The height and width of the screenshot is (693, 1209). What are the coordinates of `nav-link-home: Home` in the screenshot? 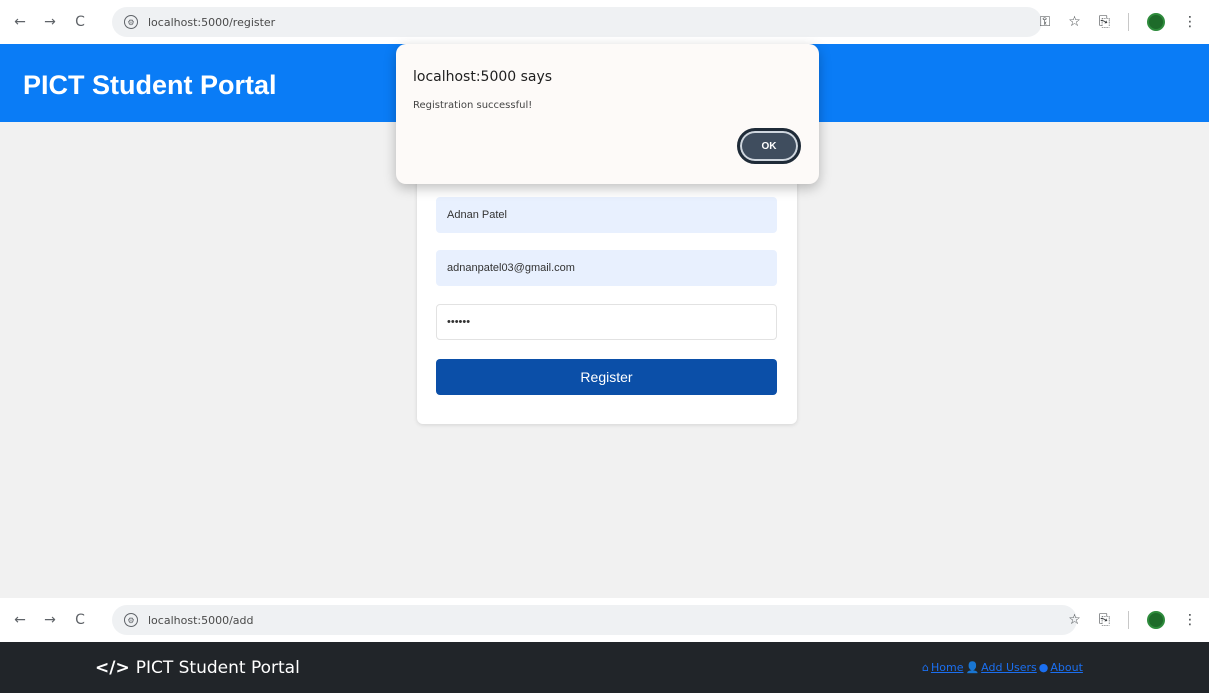 It's located at (947, 667).